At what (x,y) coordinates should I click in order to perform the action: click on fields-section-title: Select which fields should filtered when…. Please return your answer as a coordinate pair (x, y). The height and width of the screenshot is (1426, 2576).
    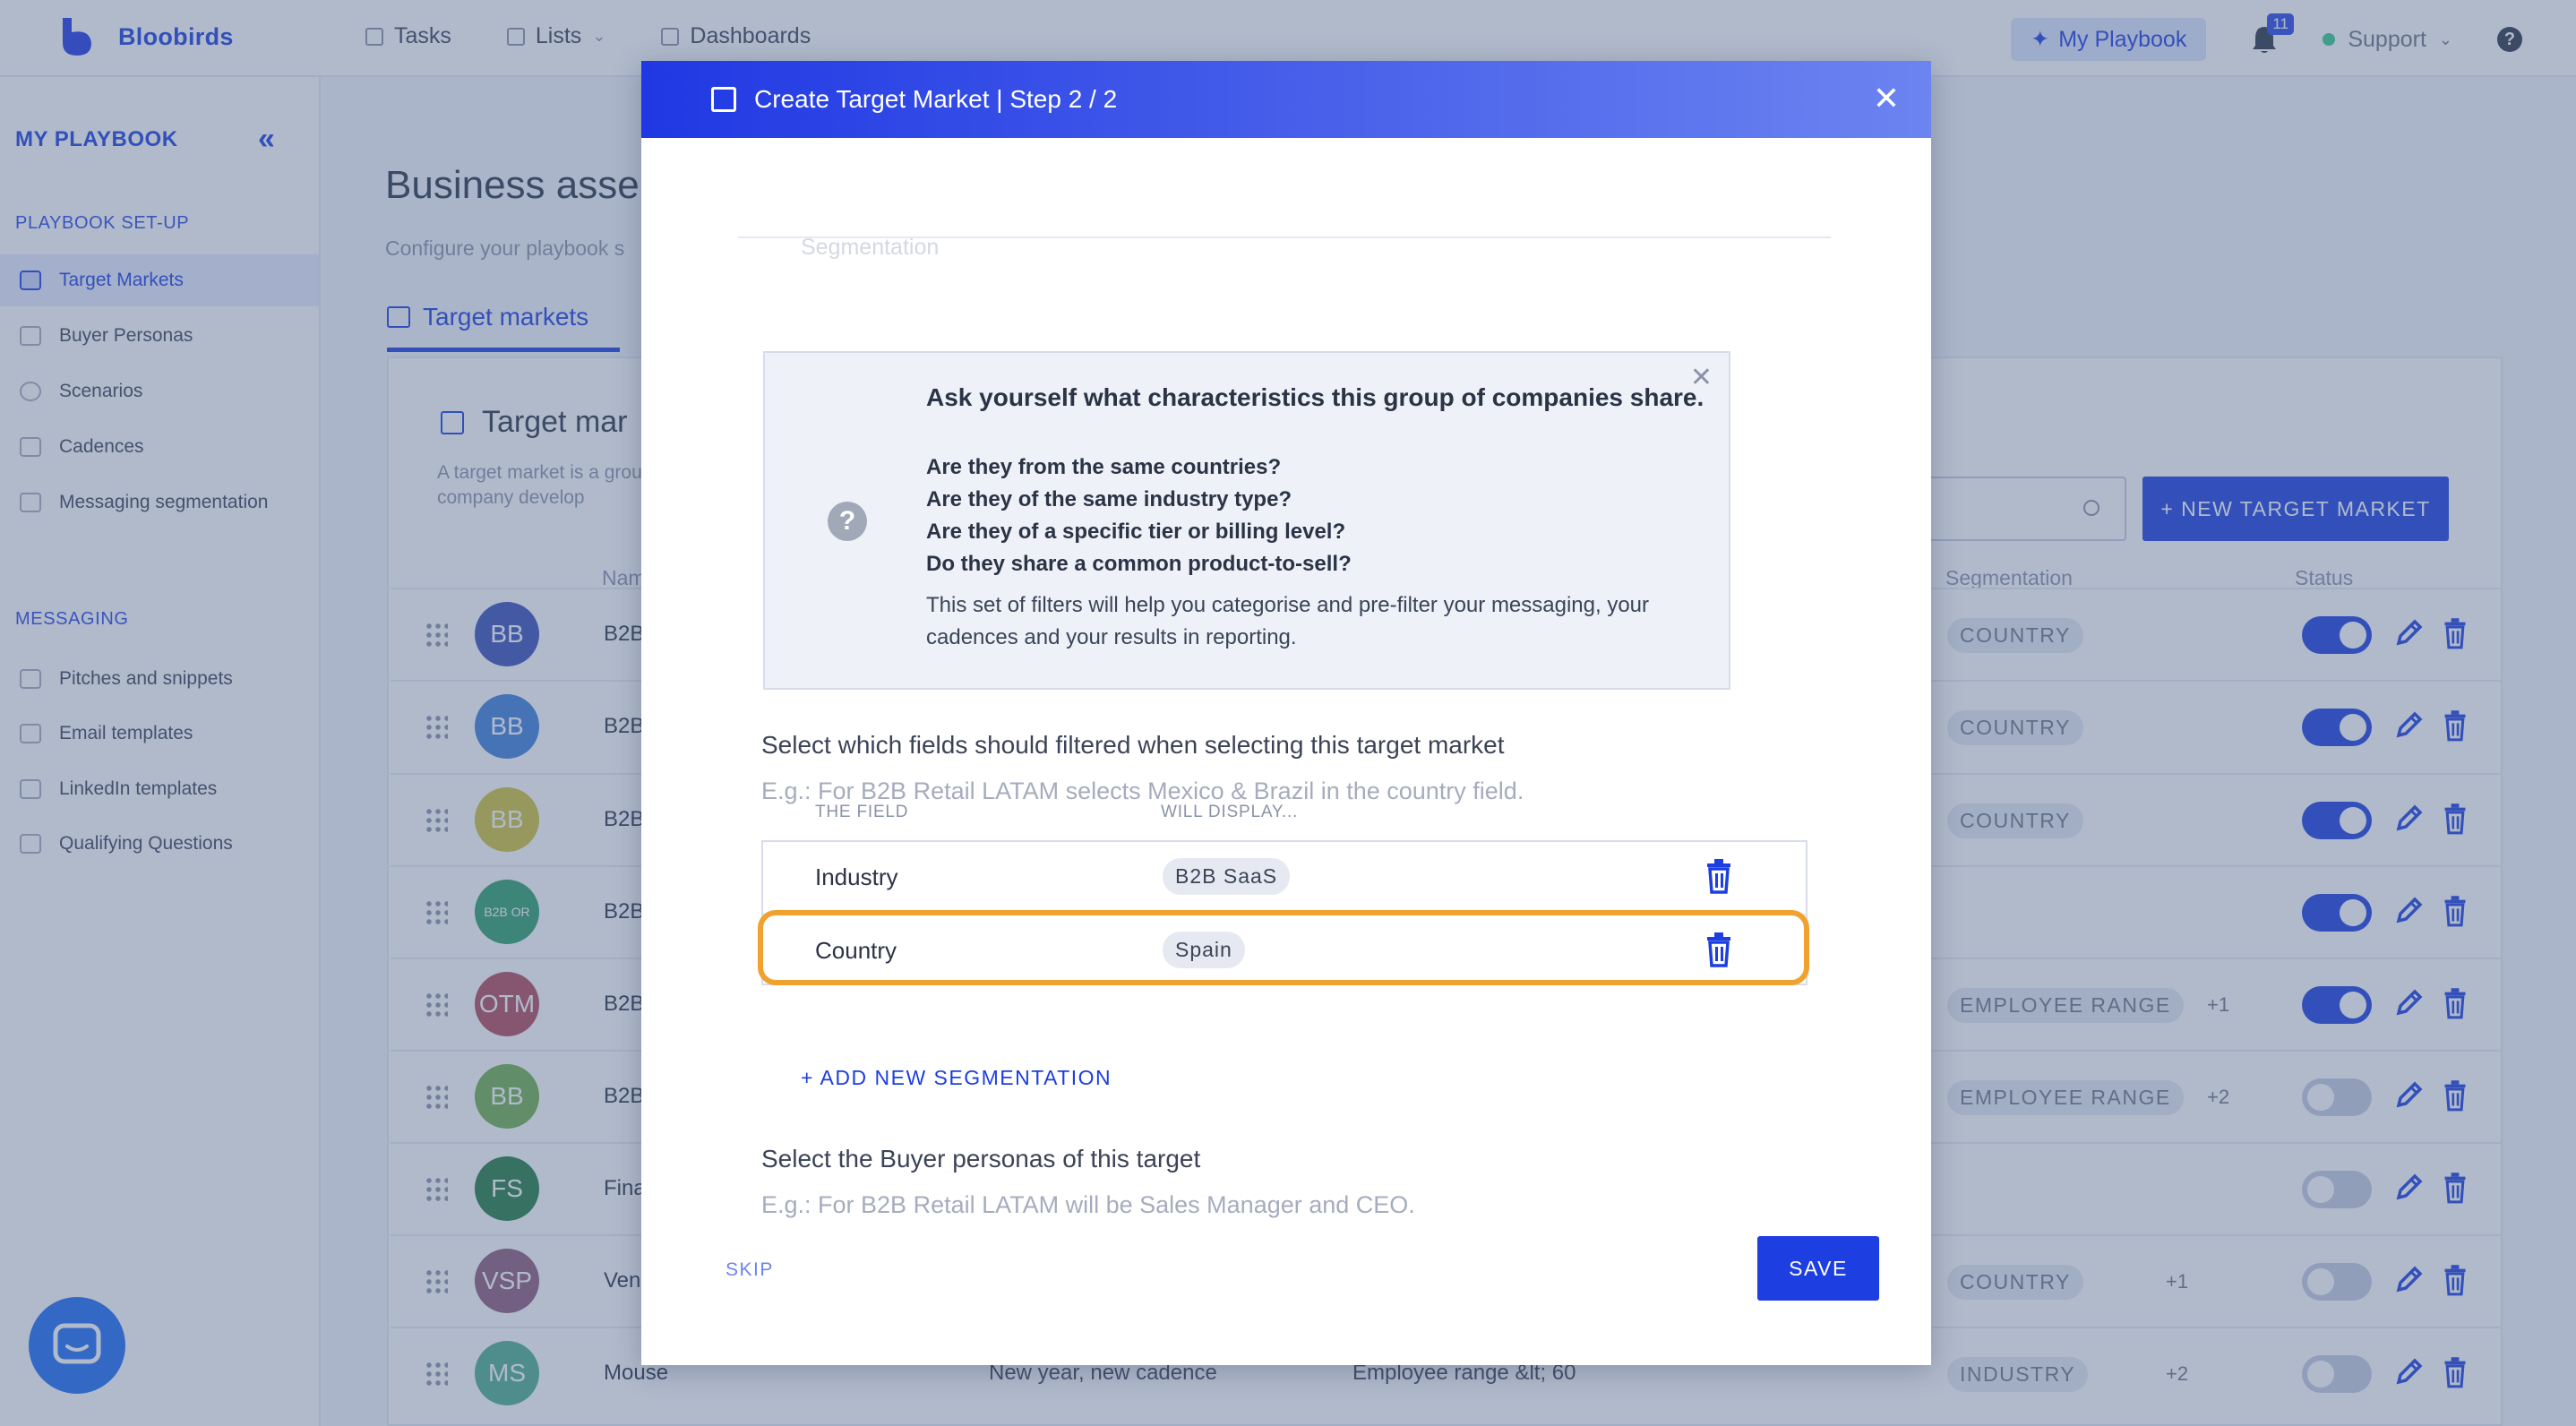
    Looking at the image, I should click on (1133, 745).